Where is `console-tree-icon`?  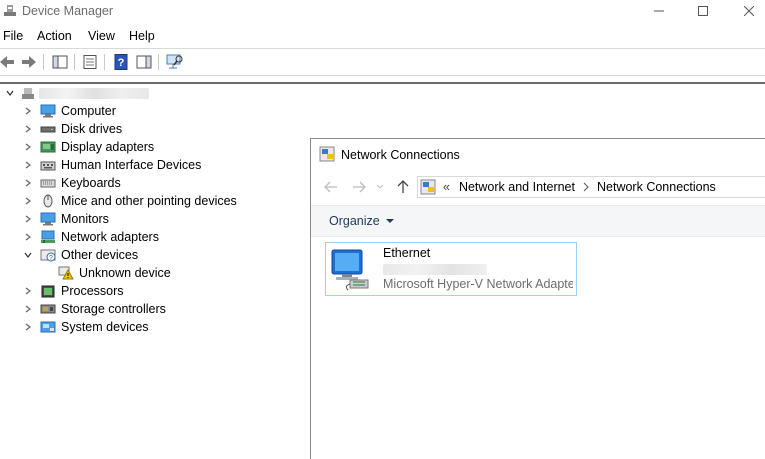 console-tree-icon is located at coordinates (60, 62).